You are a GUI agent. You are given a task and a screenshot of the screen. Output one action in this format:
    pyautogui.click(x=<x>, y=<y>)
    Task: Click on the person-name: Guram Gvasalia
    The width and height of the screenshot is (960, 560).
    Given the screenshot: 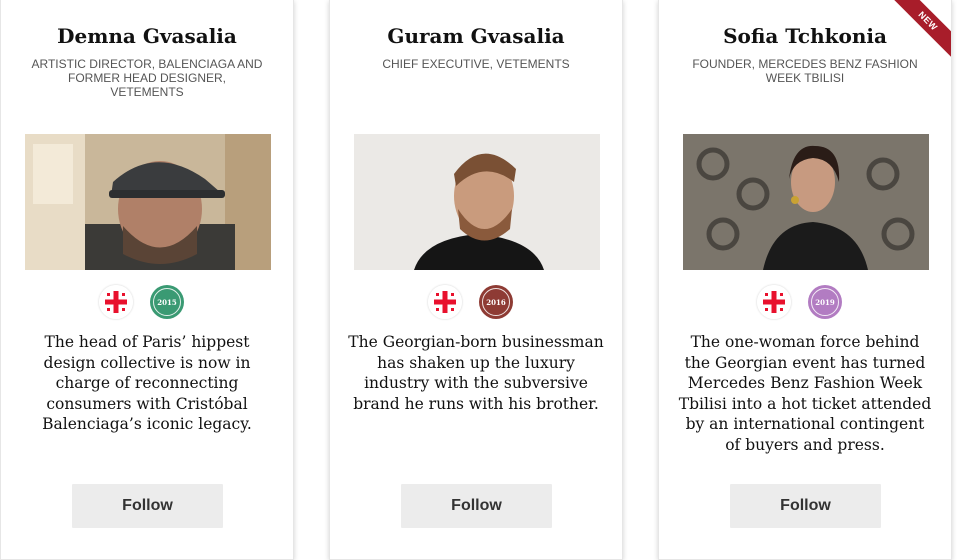 What is the action you would take?
    pyautogui.click(x=476, y=36)
    